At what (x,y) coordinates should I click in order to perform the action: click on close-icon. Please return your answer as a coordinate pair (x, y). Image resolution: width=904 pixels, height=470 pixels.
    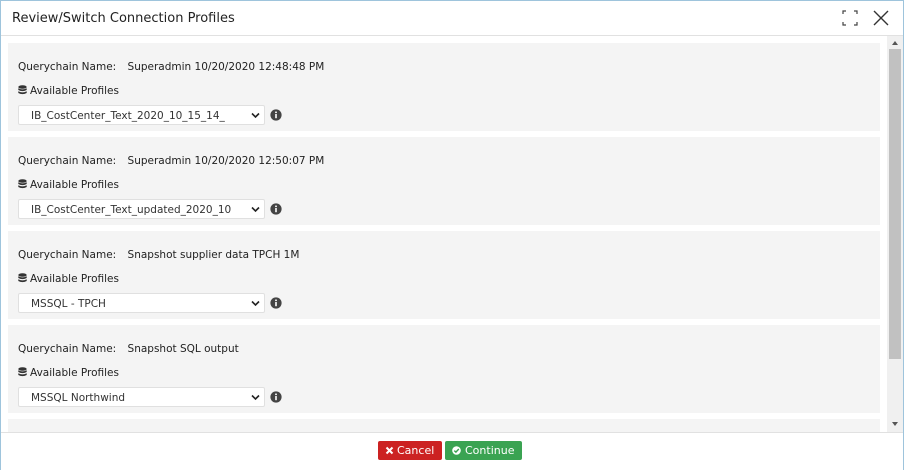
    Looking at the image, I should click on (881, 18).